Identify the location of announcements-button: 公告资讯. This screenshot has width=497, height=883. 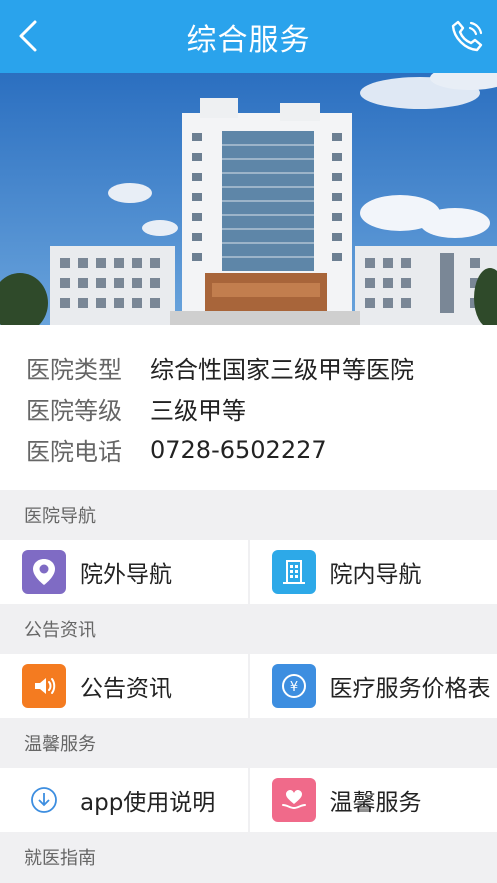
(124, 686).